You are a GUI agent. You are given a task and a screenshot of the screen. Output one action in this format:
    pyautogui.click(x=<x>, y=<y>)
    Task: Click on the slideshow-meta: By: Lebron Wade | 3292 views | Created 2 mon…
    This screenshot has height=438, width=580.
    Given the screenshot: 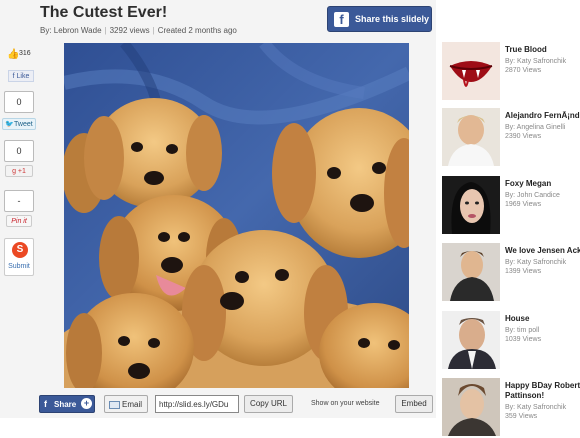 What is the action you would take?
    pyautogui.click(x=138, y=30)
    